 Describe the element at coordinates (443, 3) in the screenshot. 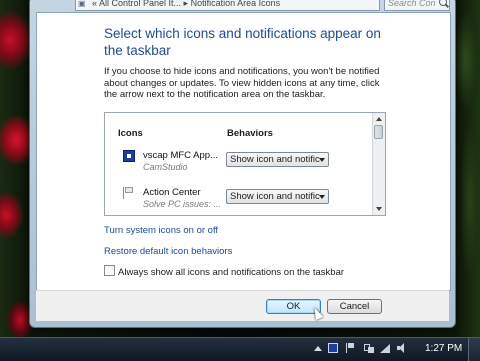

I see `search-icon` at that location.